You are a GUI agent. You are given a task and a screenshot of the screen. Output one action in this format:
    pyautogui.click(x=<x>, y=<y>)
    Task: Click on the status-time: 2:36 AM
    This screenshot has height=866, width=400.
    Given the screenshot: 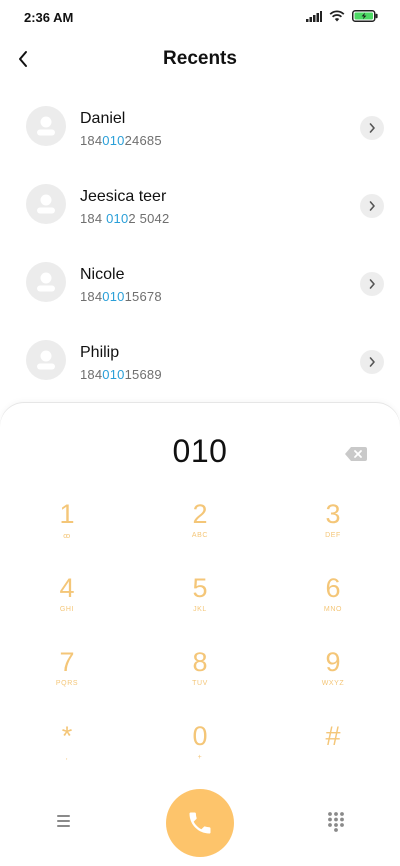 What is the action you would take?
    pyautogui.click(x=49, y=17)
    